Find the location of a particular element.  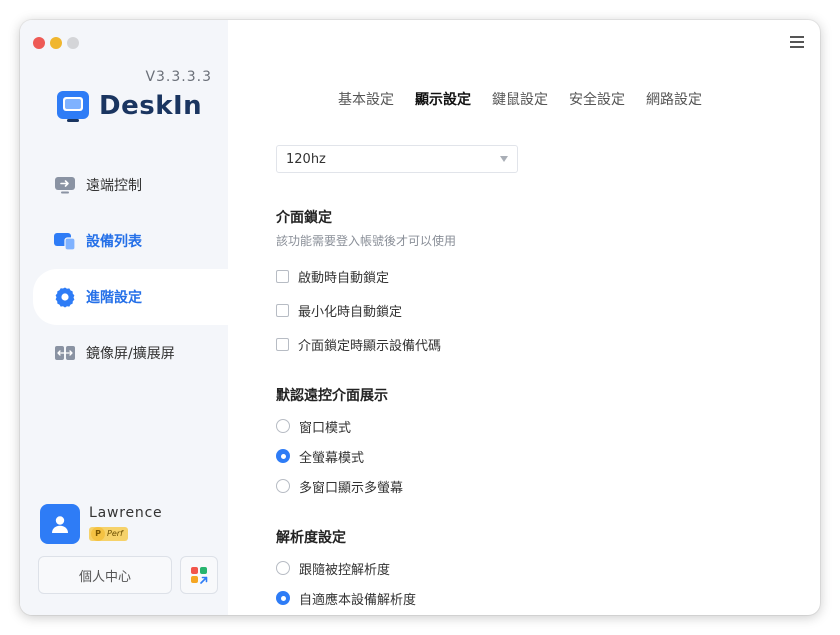

option-label: 多窗口顯示多螢幕 is located at coordinates (351, 488).